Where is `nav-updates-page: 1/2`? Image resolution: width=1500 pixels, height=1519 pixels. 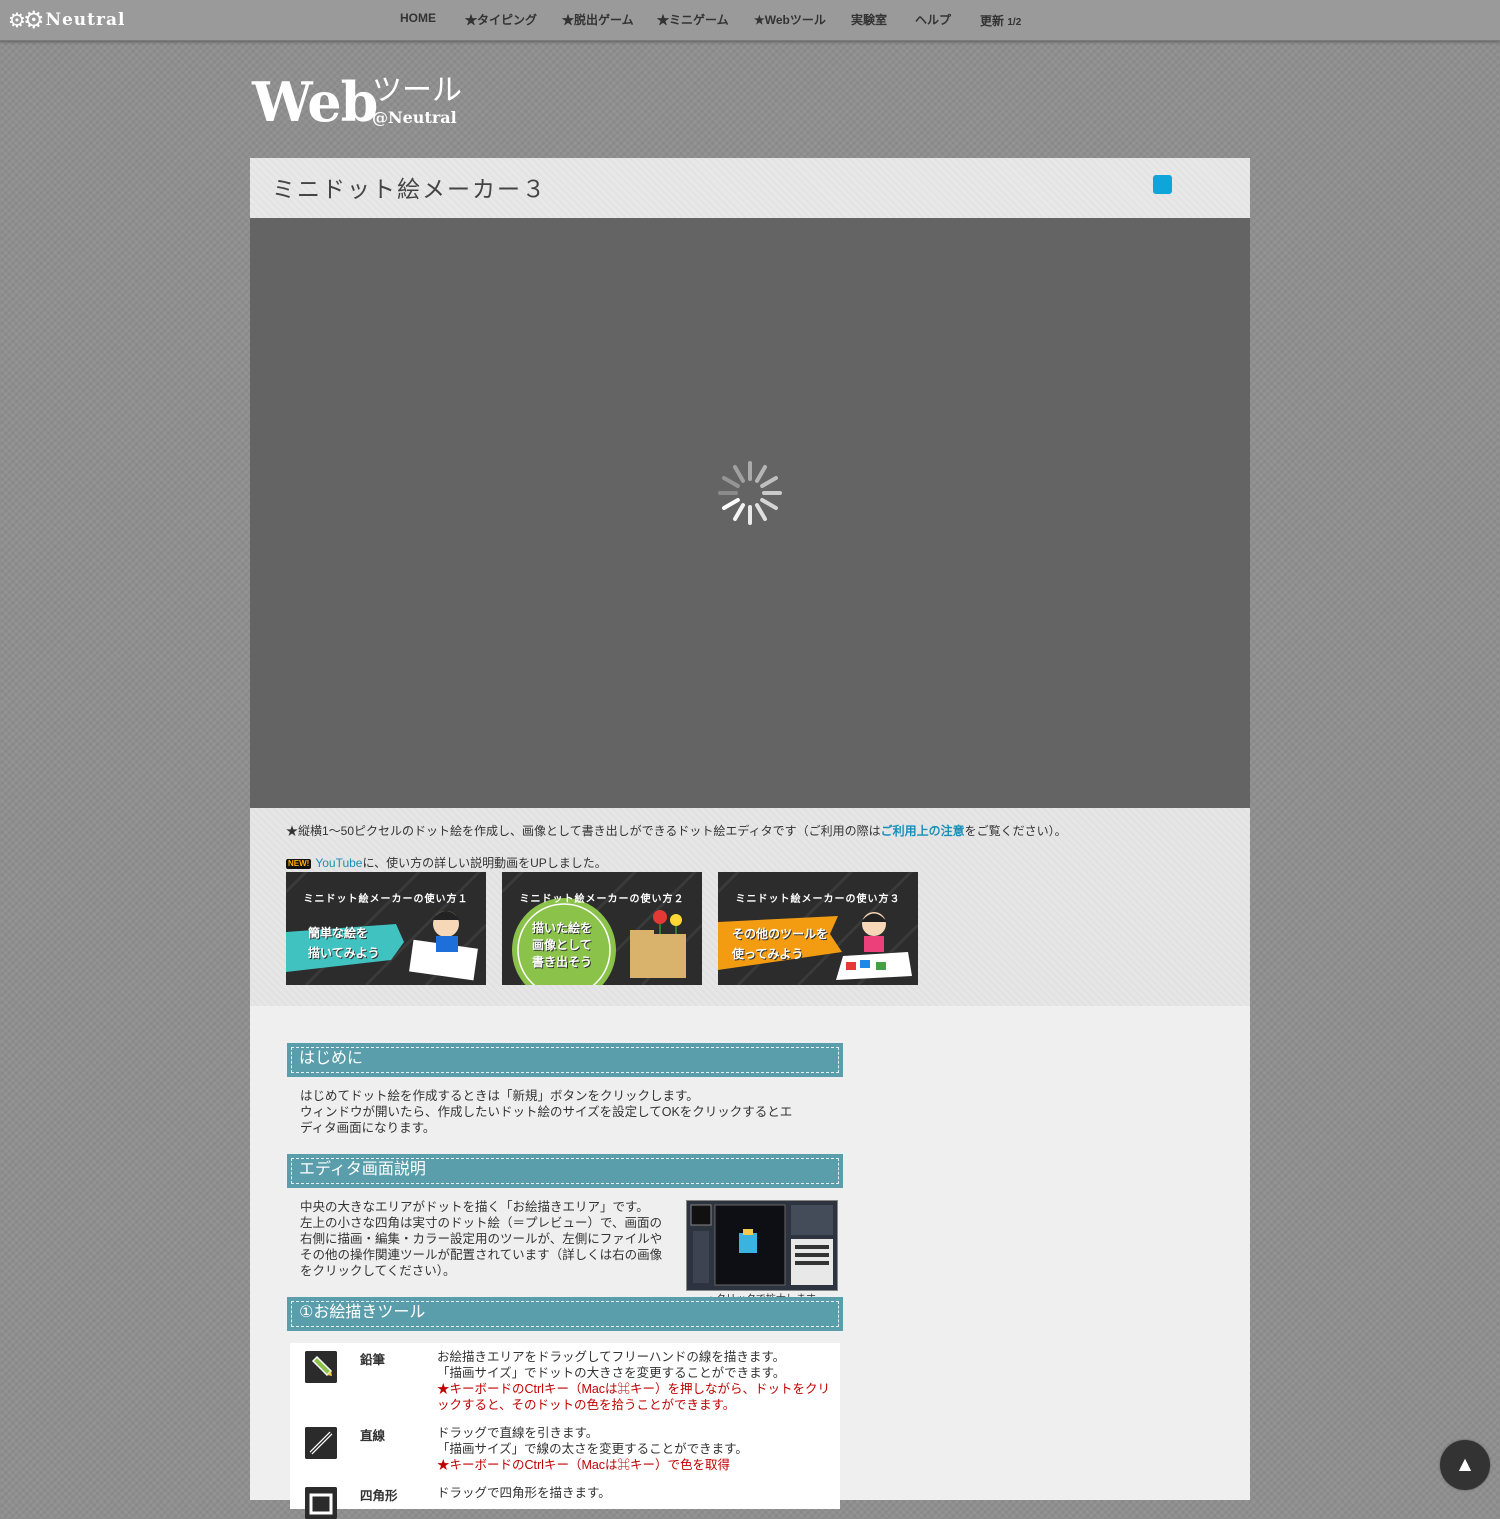 nav-updates-page: 1/2 is located at coordinates (1014, 22).